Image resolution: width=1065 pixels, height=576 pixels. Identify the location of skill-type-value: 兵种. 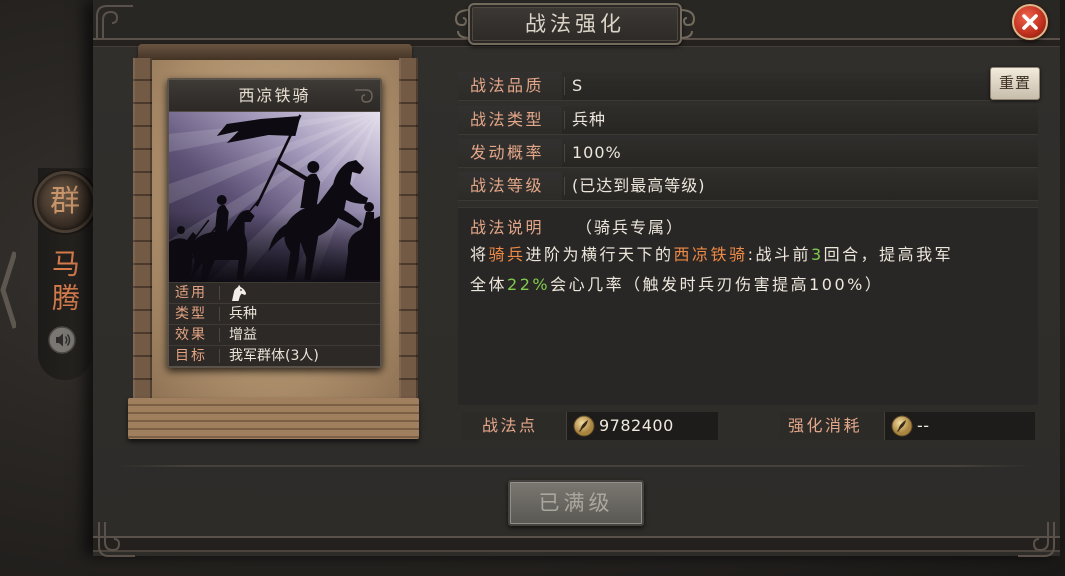
(589, 119).